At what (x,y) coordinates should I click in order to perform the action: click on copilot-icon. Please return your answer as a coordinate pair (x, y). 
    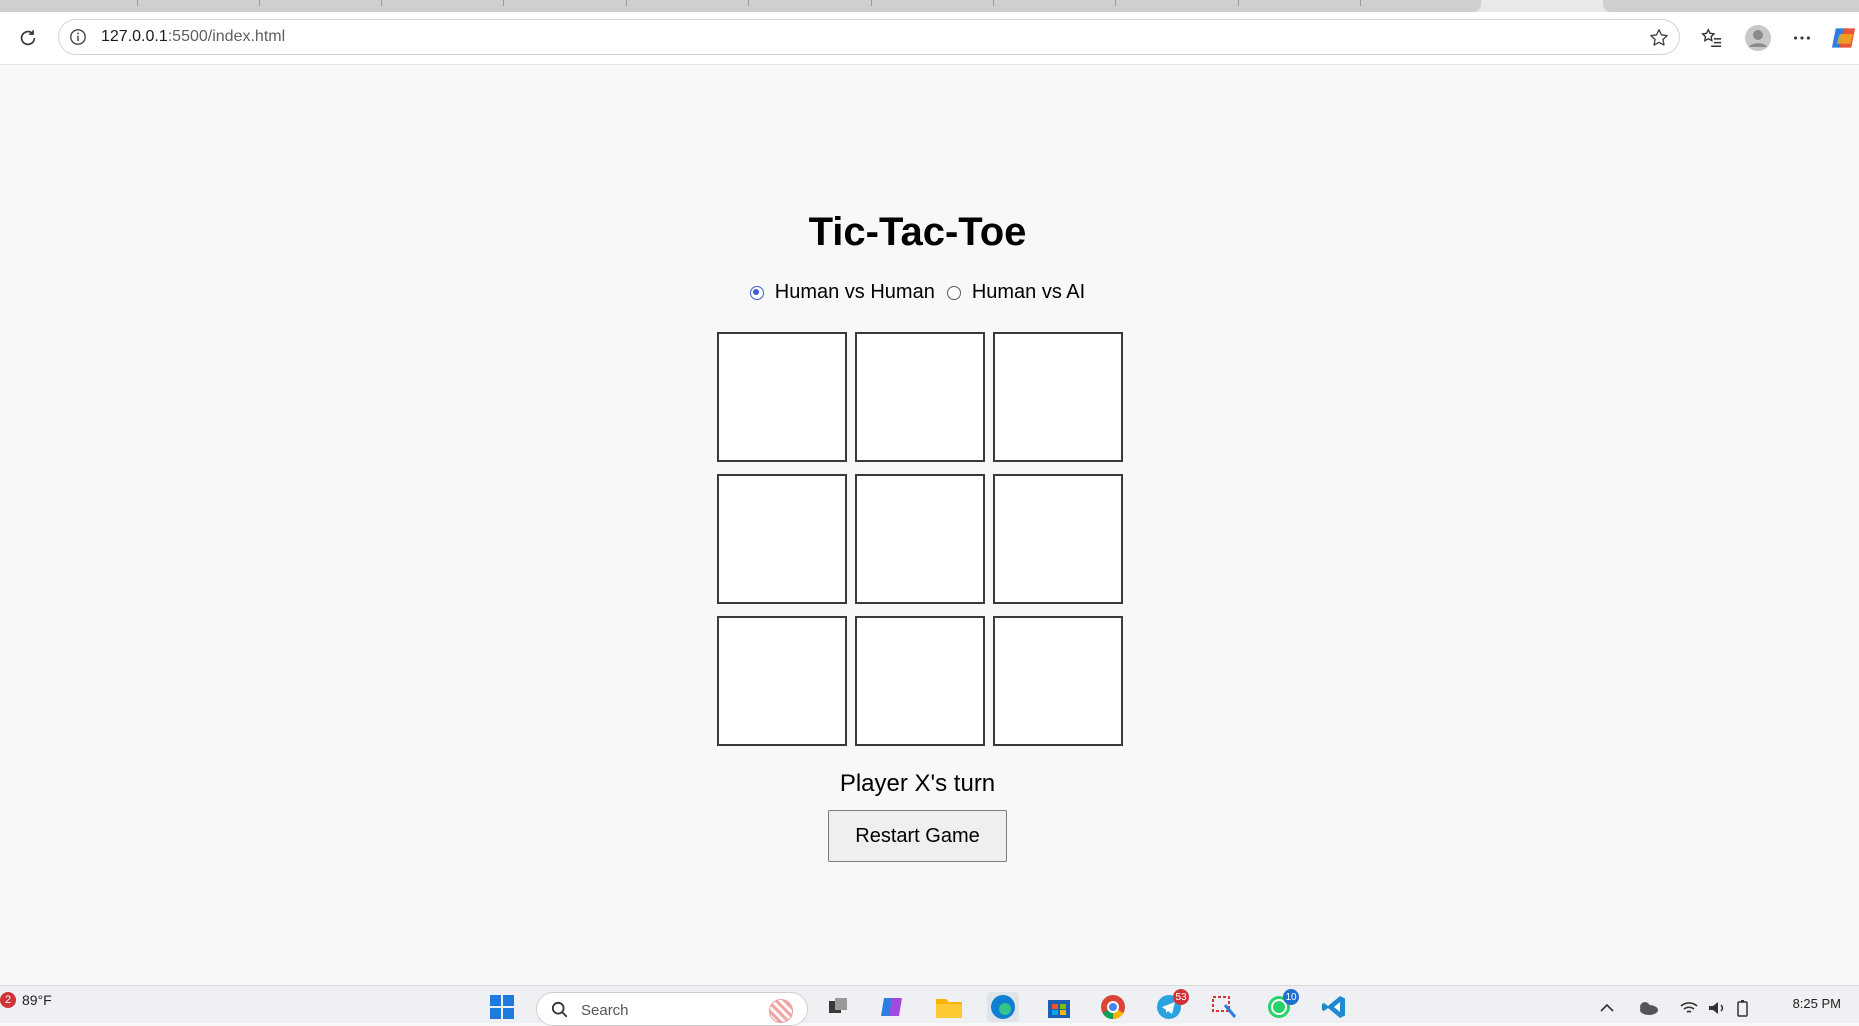
    Looking at the image, I should click on (1844, 38).